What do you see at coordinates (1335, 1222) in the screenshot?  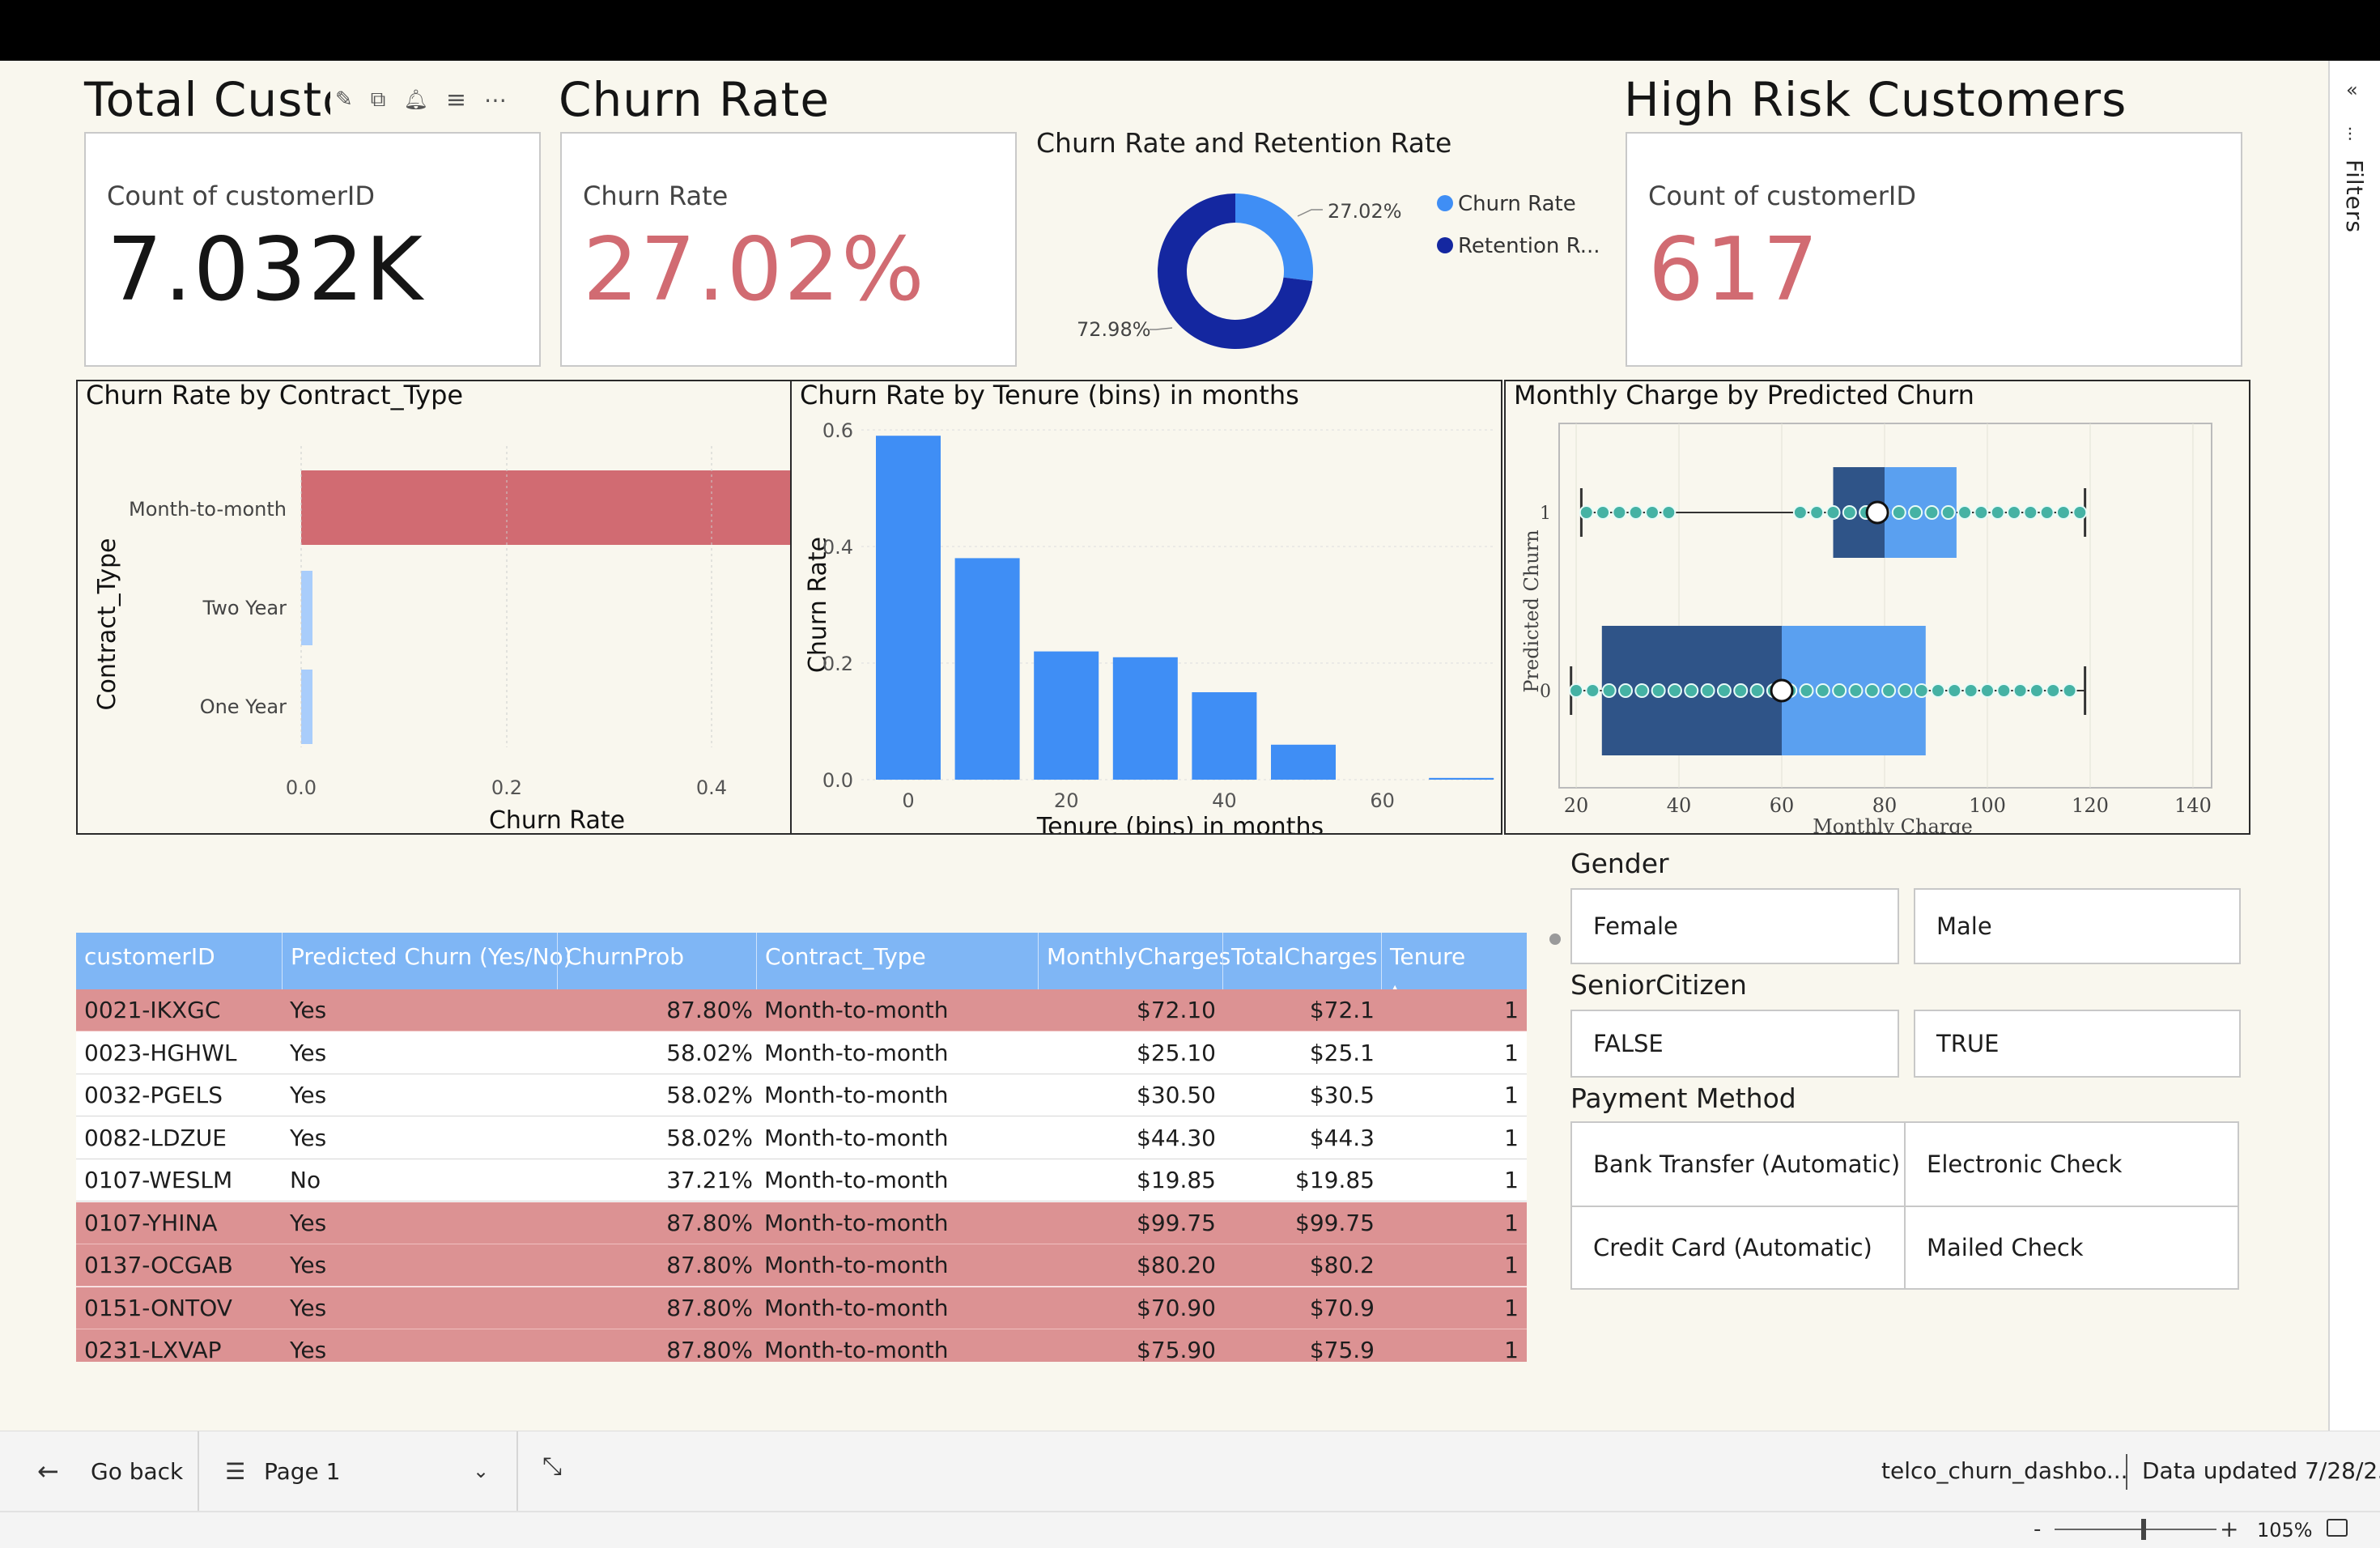 I see `table-cell: $99.75` at bounding box center [1335, 1222].